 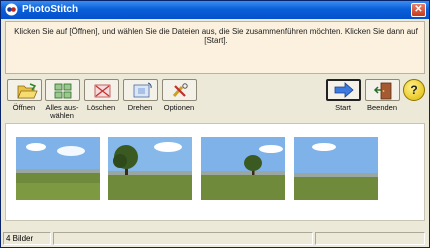 I want to click on photostitch-app-icon, so click(x=11, y=9).